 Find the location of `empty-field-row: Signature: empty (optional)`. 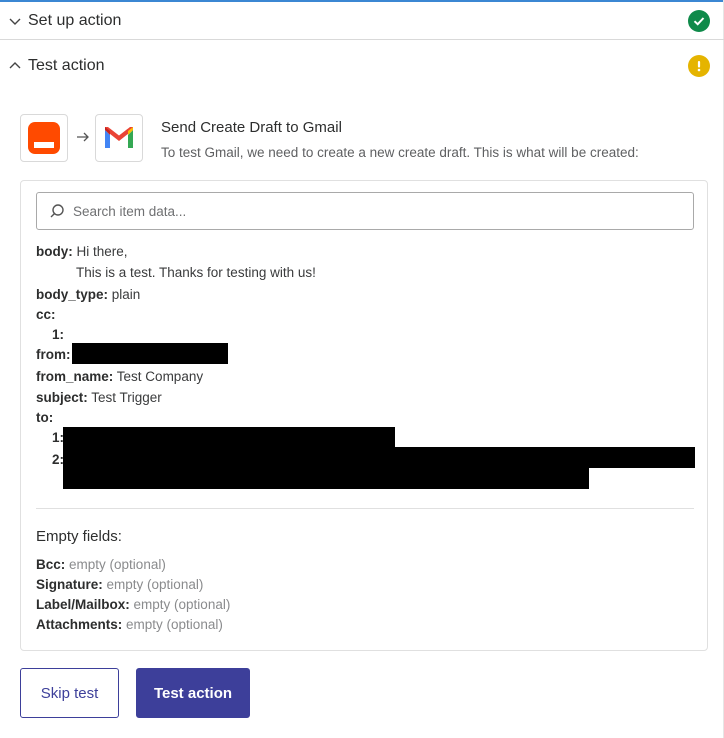

empty-field-row: Signature: empty (optional) is located at coordinates (119, 584).